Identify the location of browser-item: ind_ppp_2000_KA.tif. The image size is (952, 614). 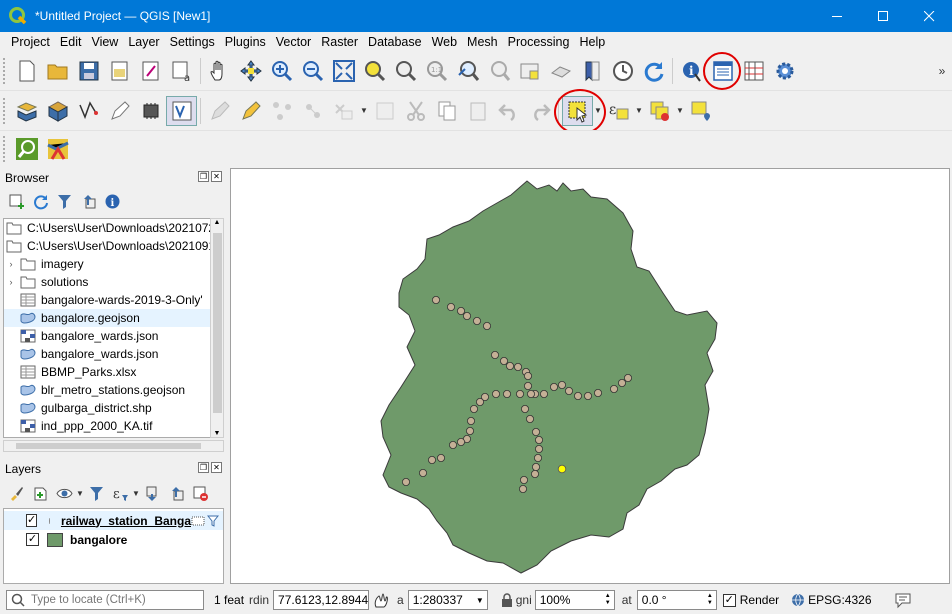
(107, 426).